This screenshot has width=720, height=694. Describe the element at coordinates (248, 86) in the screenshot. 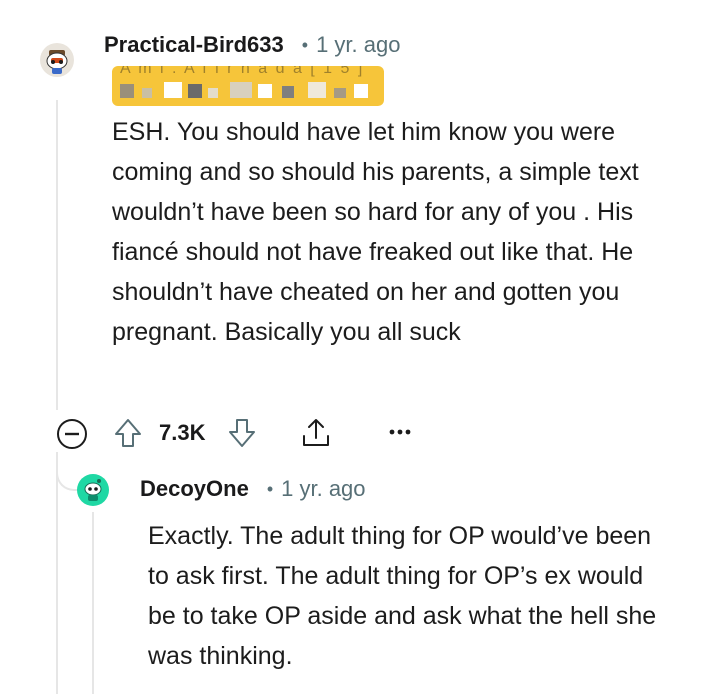

I see `user-flair: A m l . A f i r n a d a [ 1 5 ]` at that location.